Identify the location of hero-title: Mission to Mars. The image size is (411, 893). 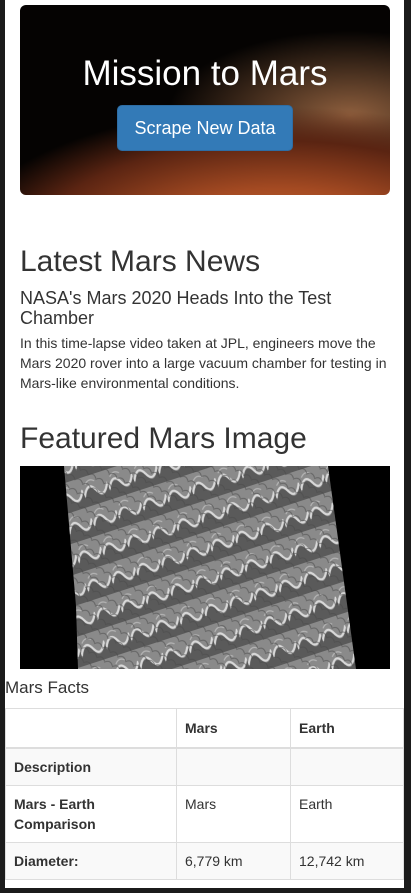
(205, 73).